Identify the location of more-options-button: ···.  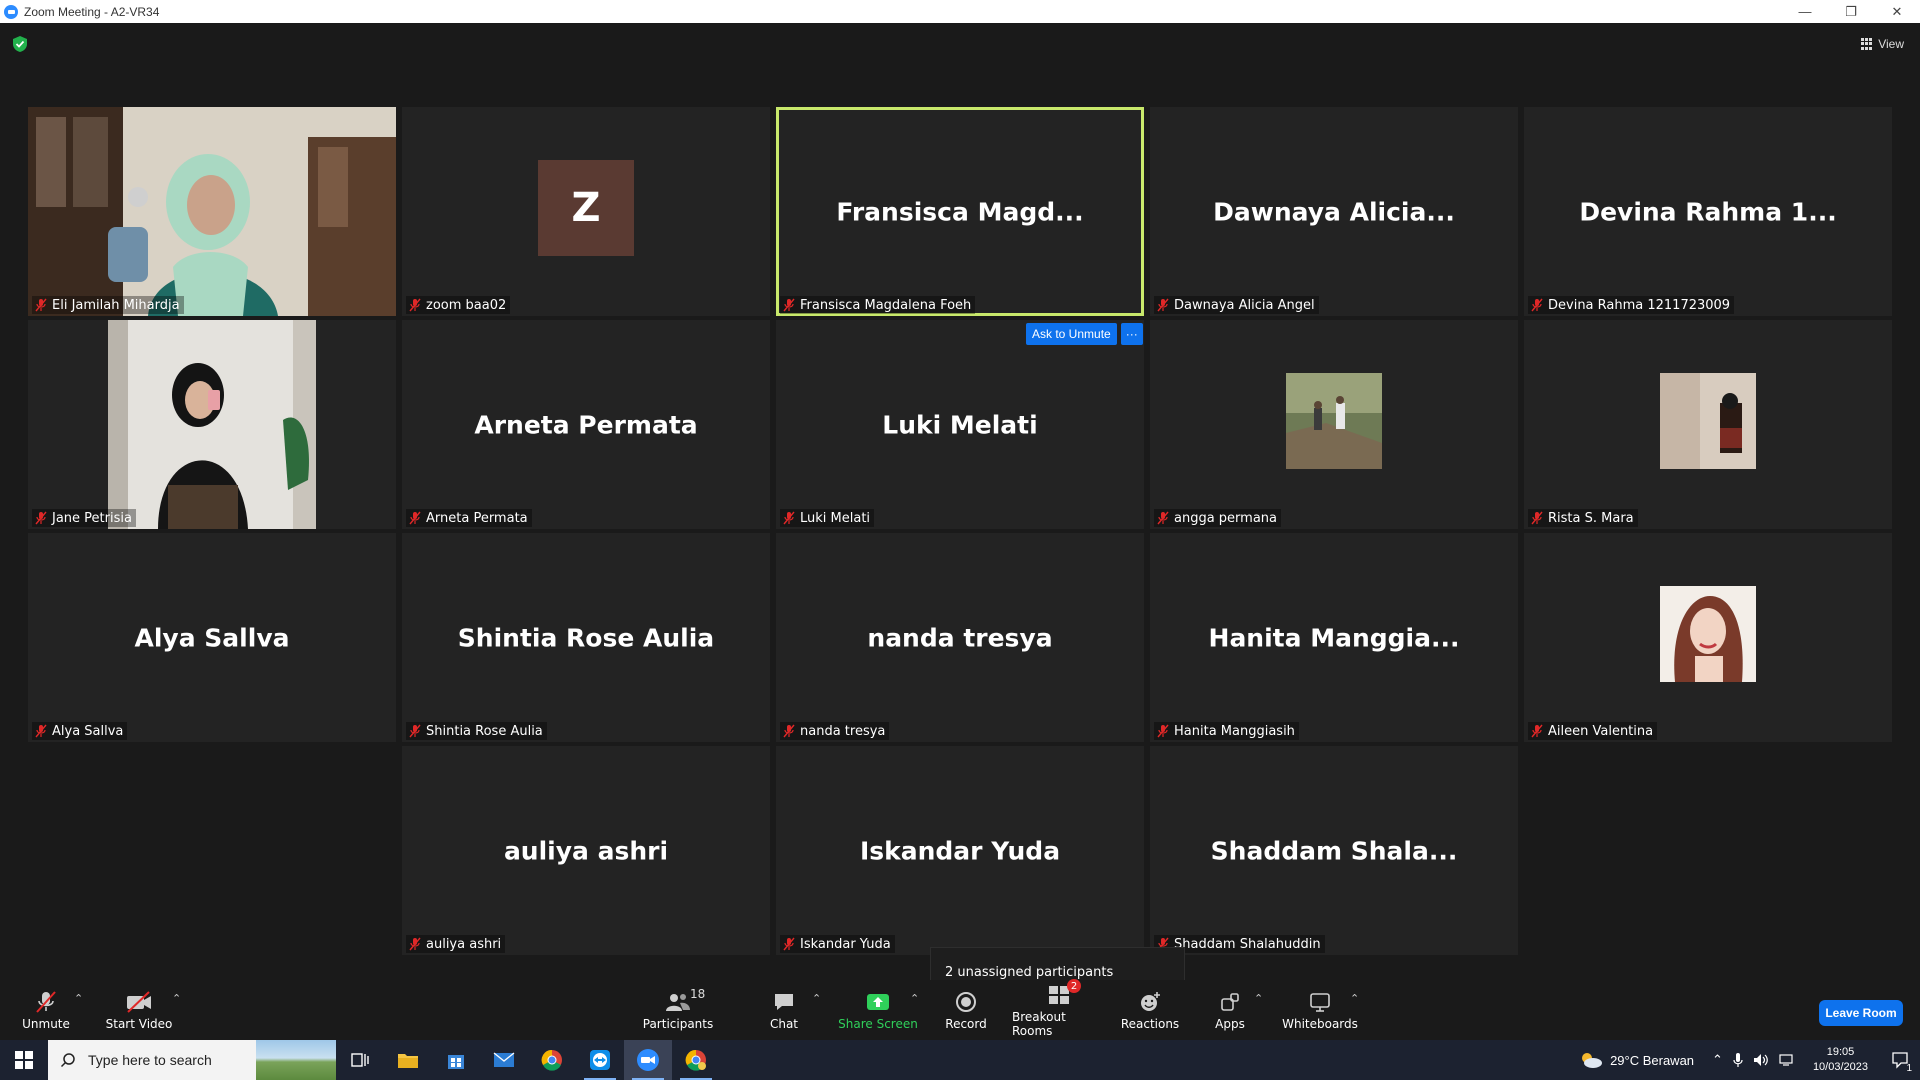
(1131, 334).